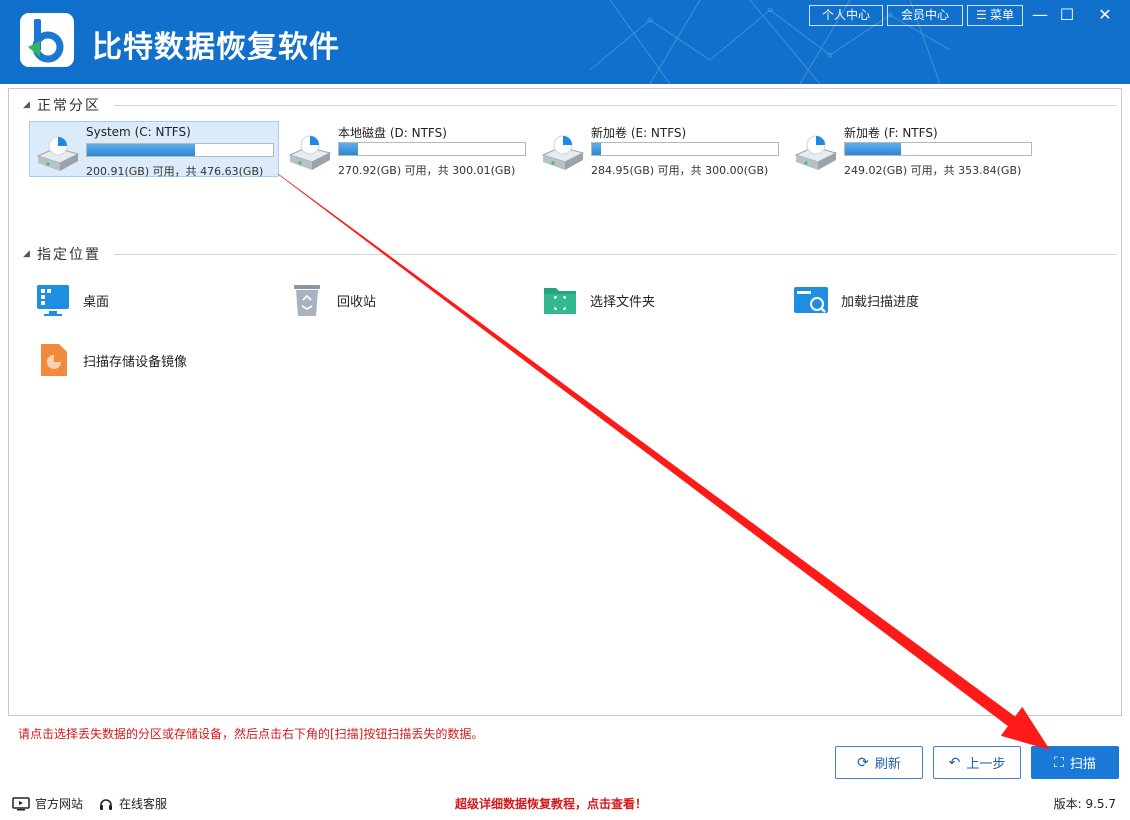 The width and height of the screenshot is (1130, 820). I want to click on monitor-icon, so click(21, 803).